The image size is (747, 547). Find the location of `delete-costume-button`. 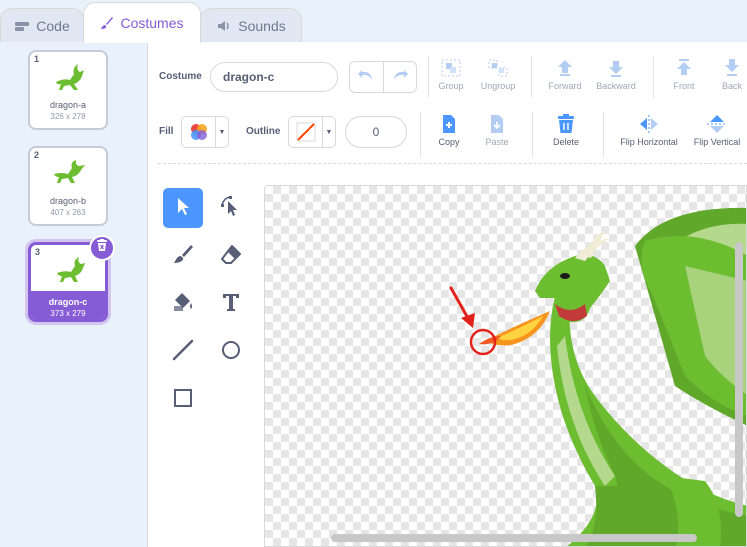

delete-costume-button is located at coordinates (102, 248).